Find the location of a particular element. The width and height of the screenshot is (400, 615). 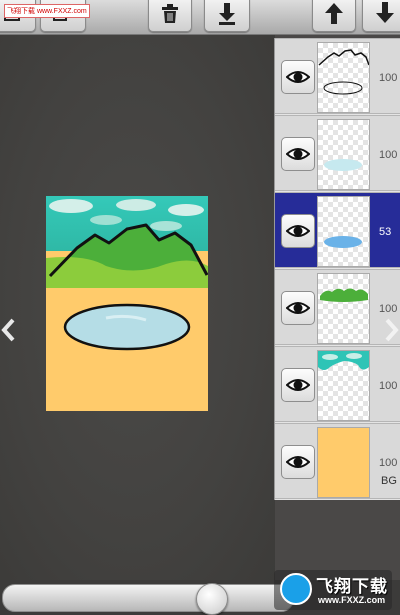

layer-row-2: 100 is located at coordinates (337, 153).